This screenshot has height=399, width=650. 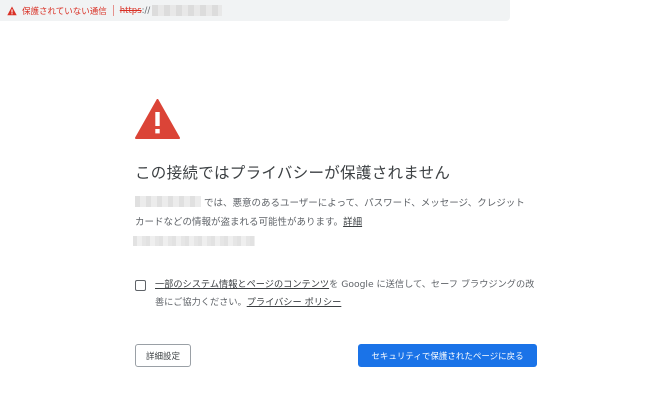 What do you see at coordinates (163, 355) in the screenshot?
I see `advanced-button: 詳細設定` at bounding box center [163, 355].